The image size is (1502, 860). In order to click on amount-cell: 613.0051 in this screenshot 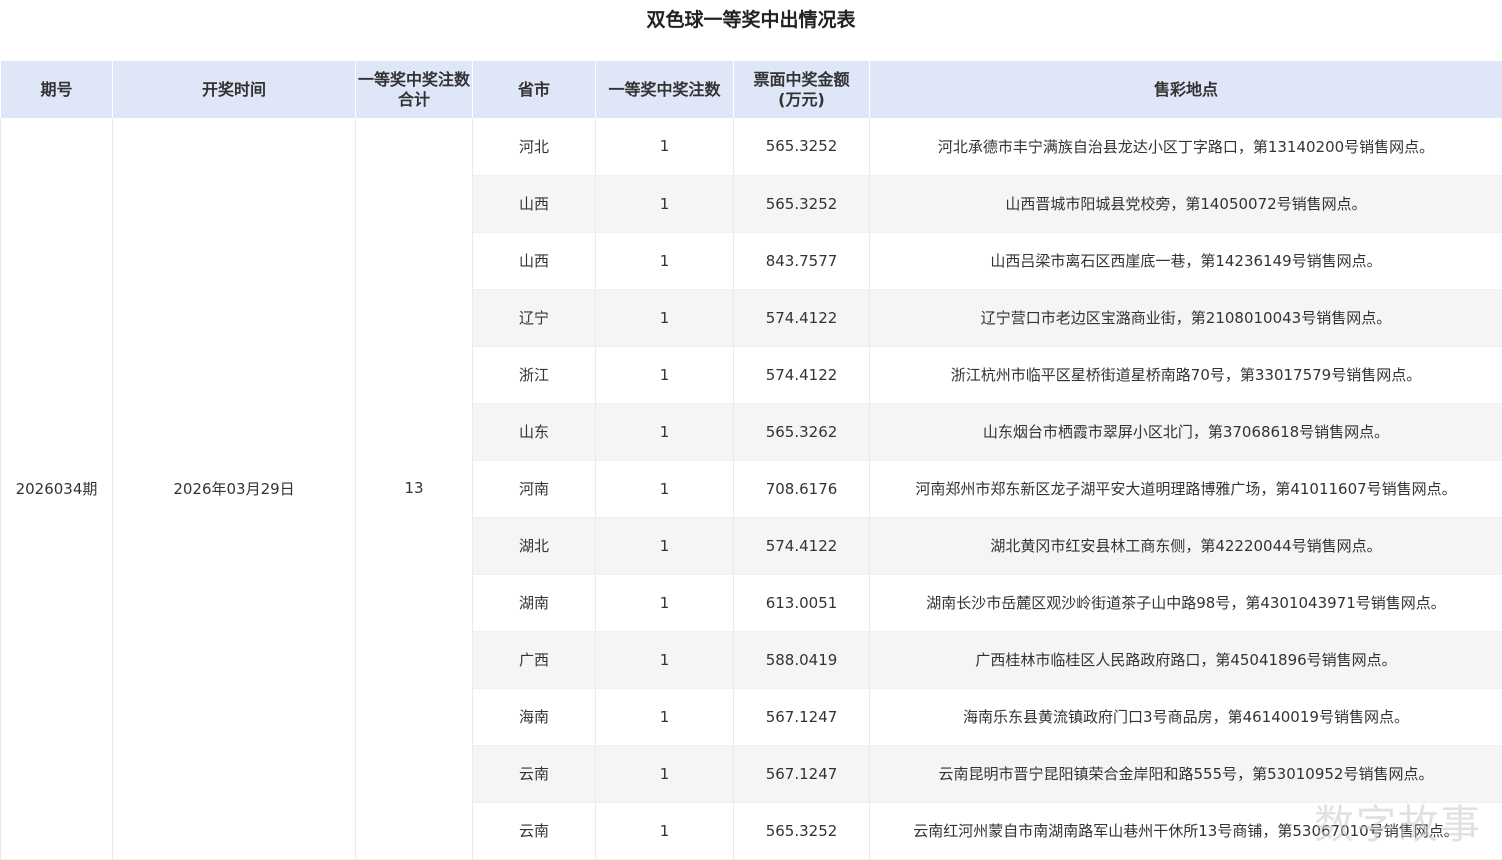, I will do `click(802, 602)`.